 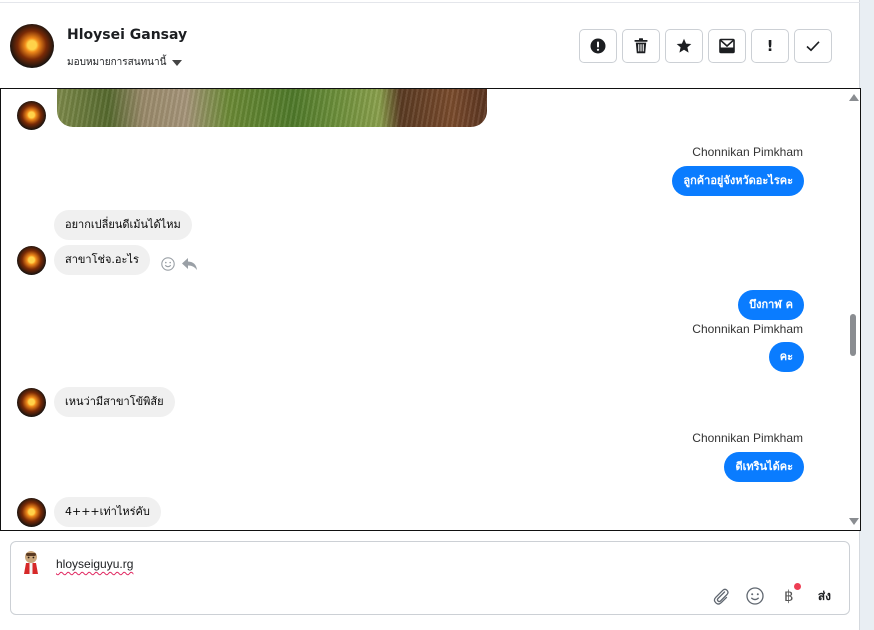 What do you see at coordinates (107, 512) in the screenshot?
I see `incoming-message: 4+++เท่าไหร่คับ` at bounding box center [107, 512].